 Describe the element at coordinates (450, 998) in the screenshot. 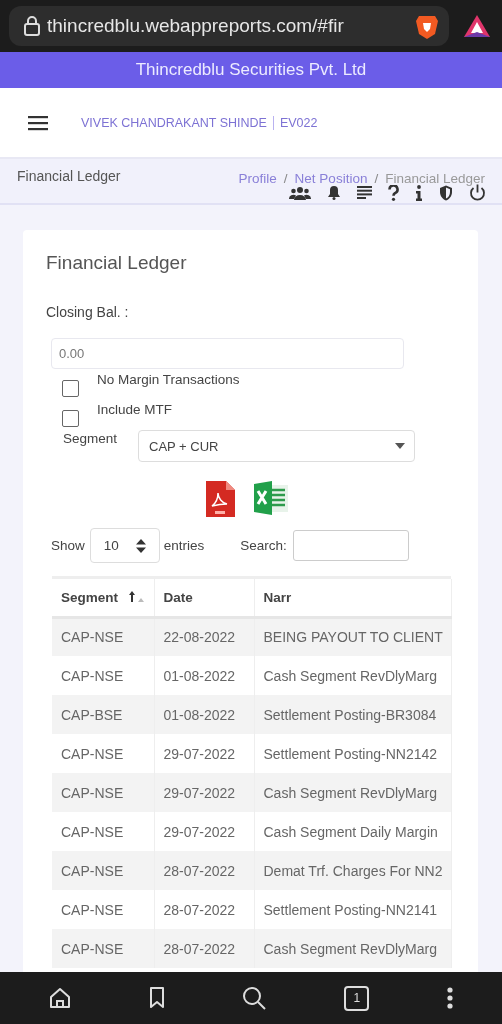

I see `more-icon` at that location.